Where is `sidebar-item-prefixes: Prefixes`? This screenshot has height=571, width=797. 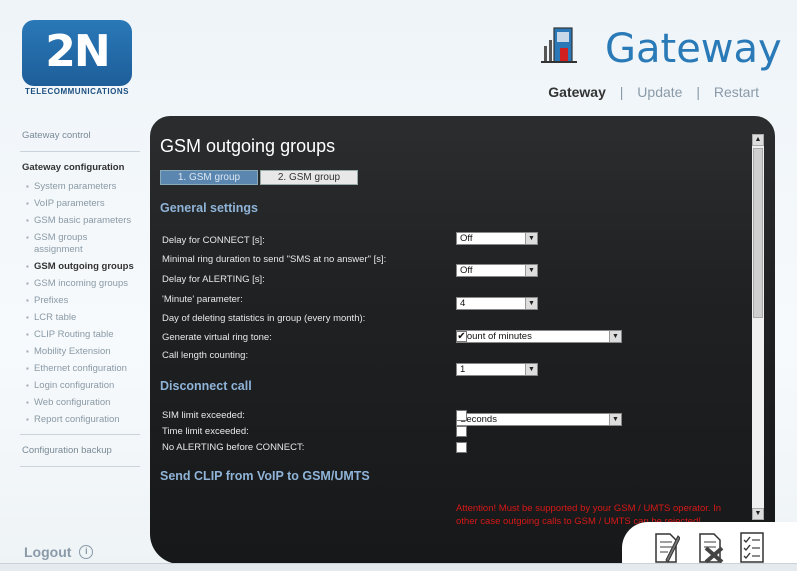 sidebar-item-prefixes: Prefixes is located at coordinates (80, 301).